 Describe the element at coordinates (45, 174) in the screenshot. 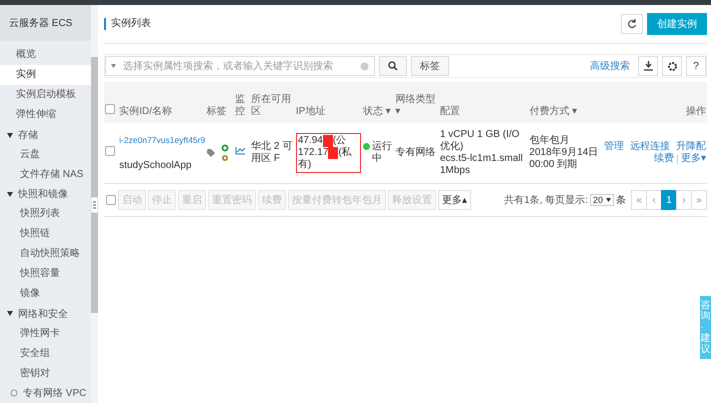

I see `sidebar-item: 文件存储 NAS` at that location.